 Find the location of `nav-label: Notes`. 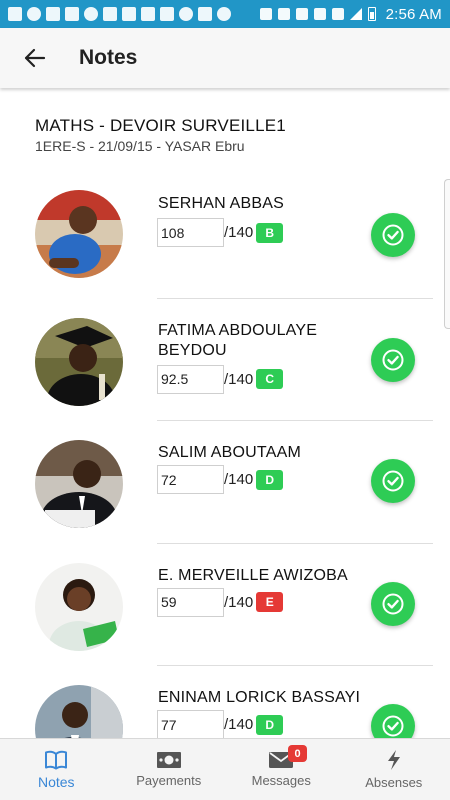

nav-label: Notes is located at coordinates (56, 781).